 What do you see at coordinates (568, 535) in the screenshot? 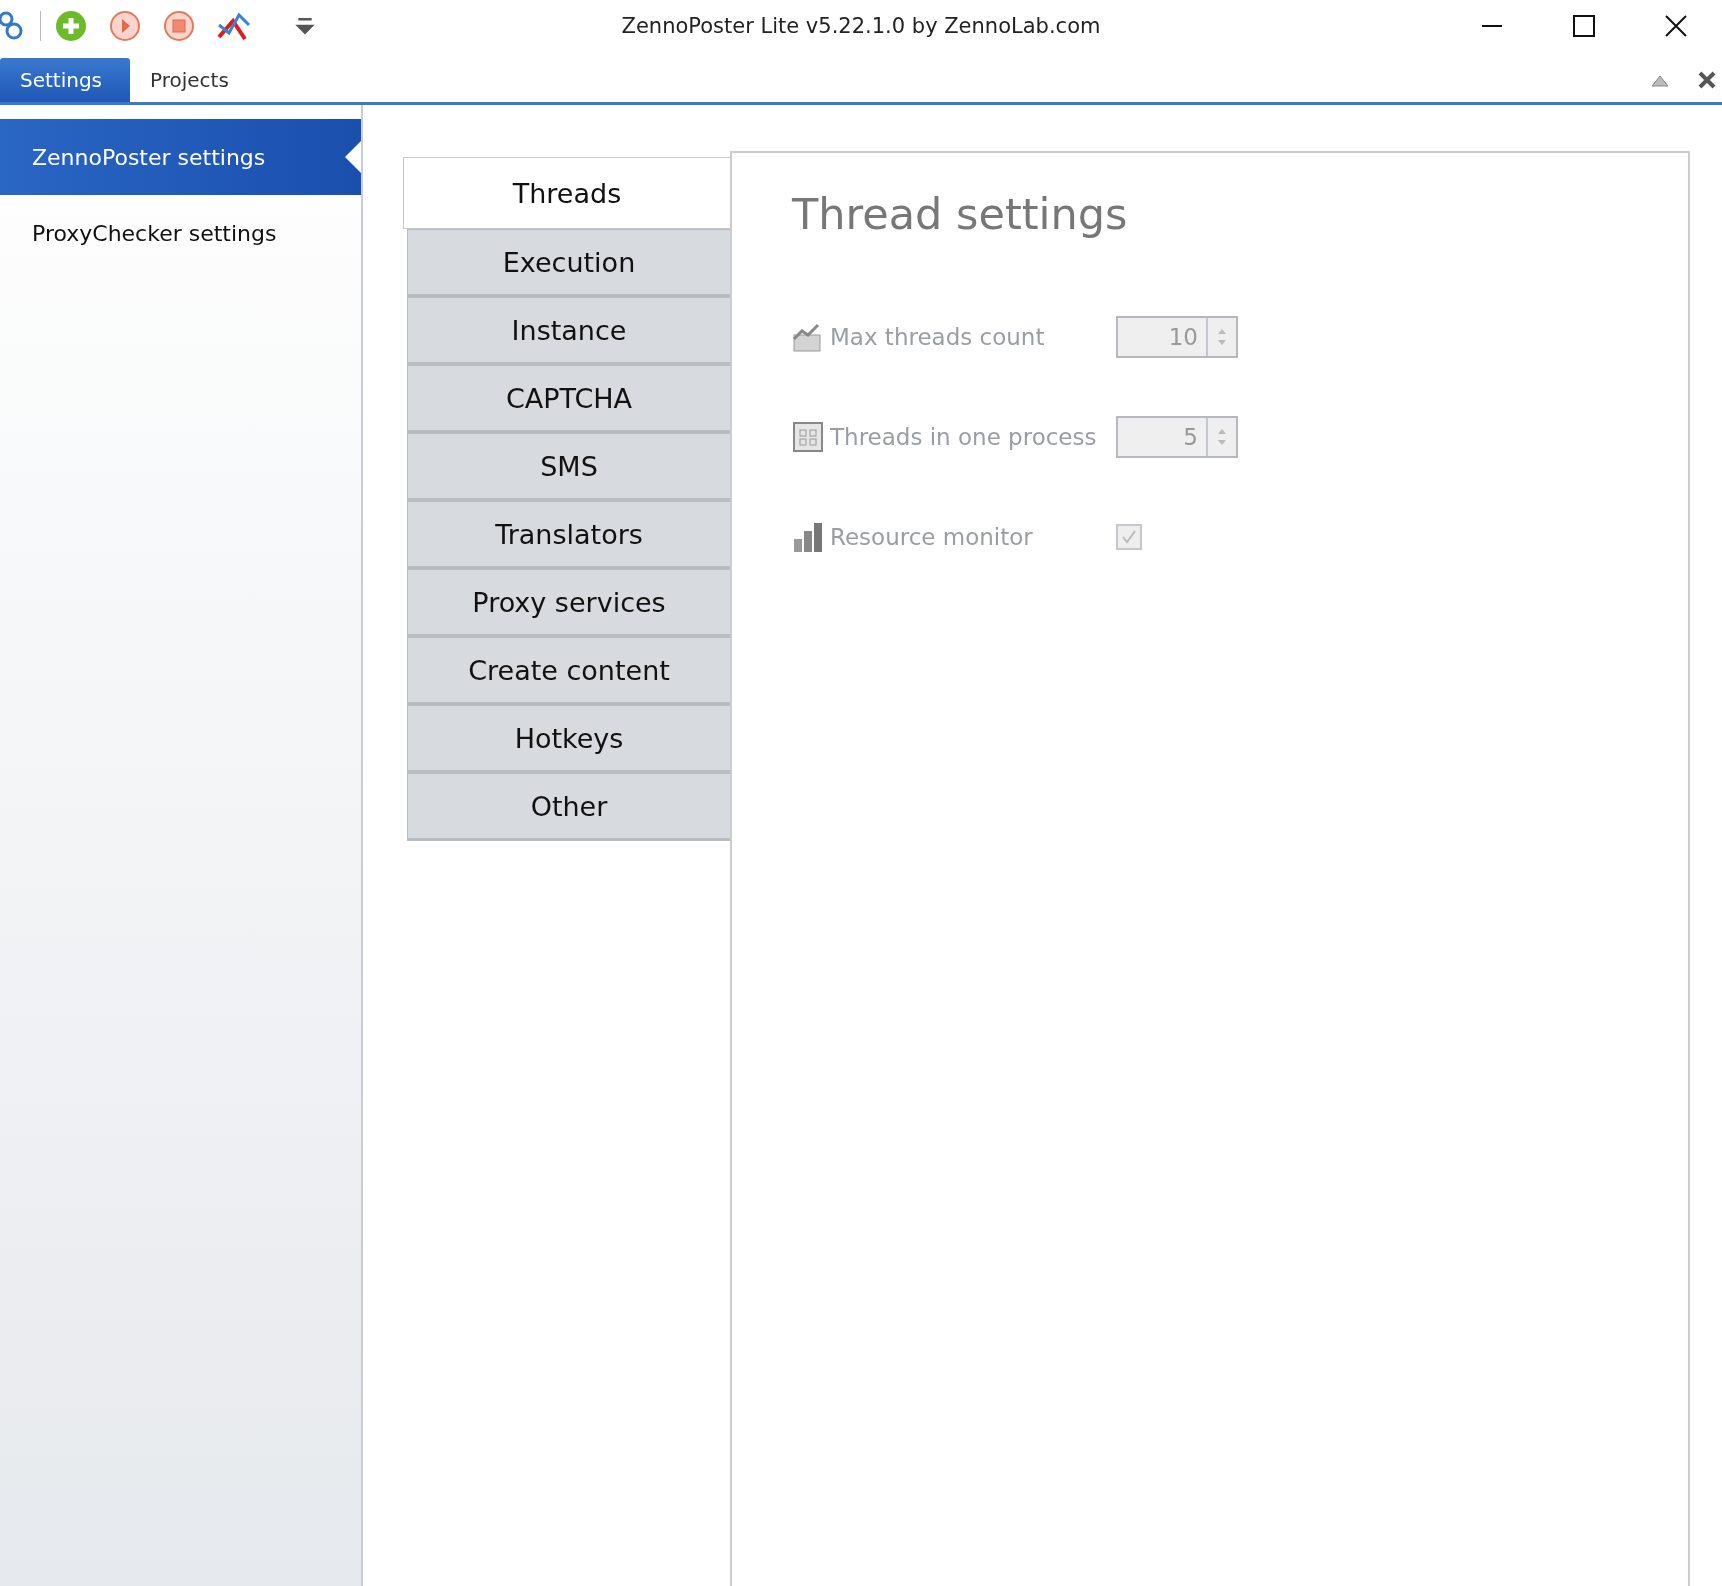
I see `category-tab: Translators` at bounding box center [568, 535].